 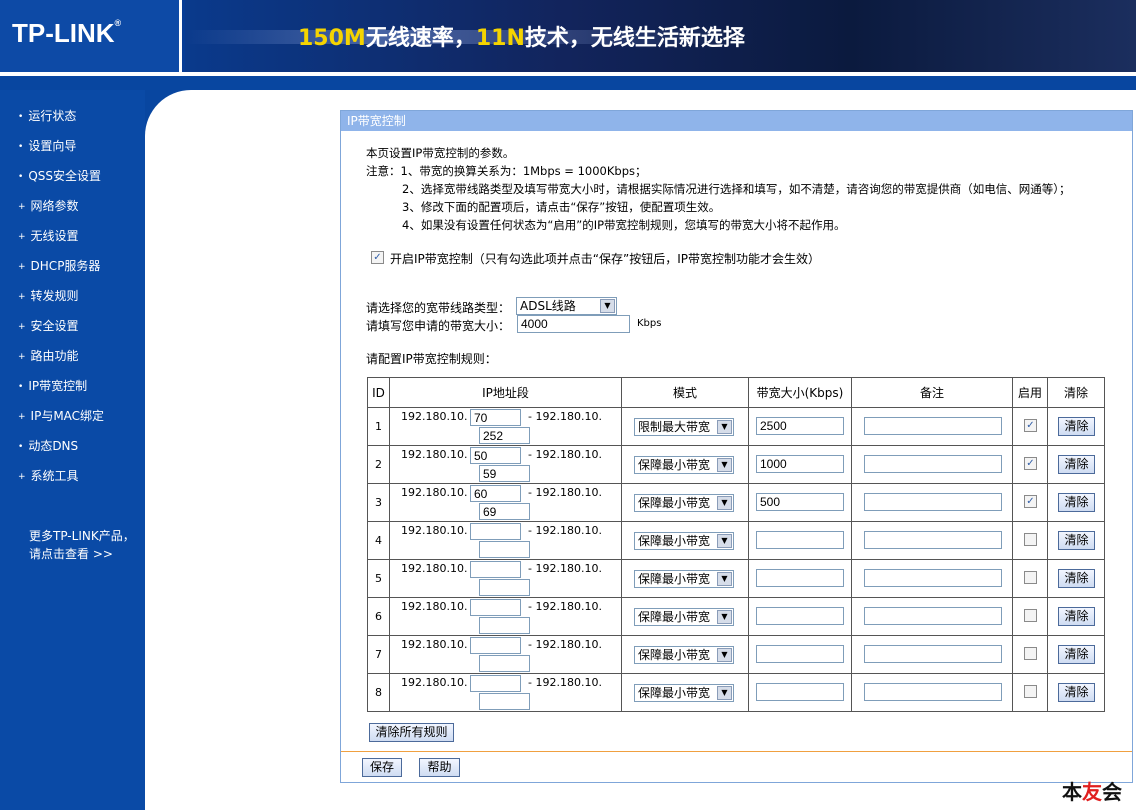 I want to click on sidebar-item-dhcp: + DHCP服务器, so click(x=59, y=265).